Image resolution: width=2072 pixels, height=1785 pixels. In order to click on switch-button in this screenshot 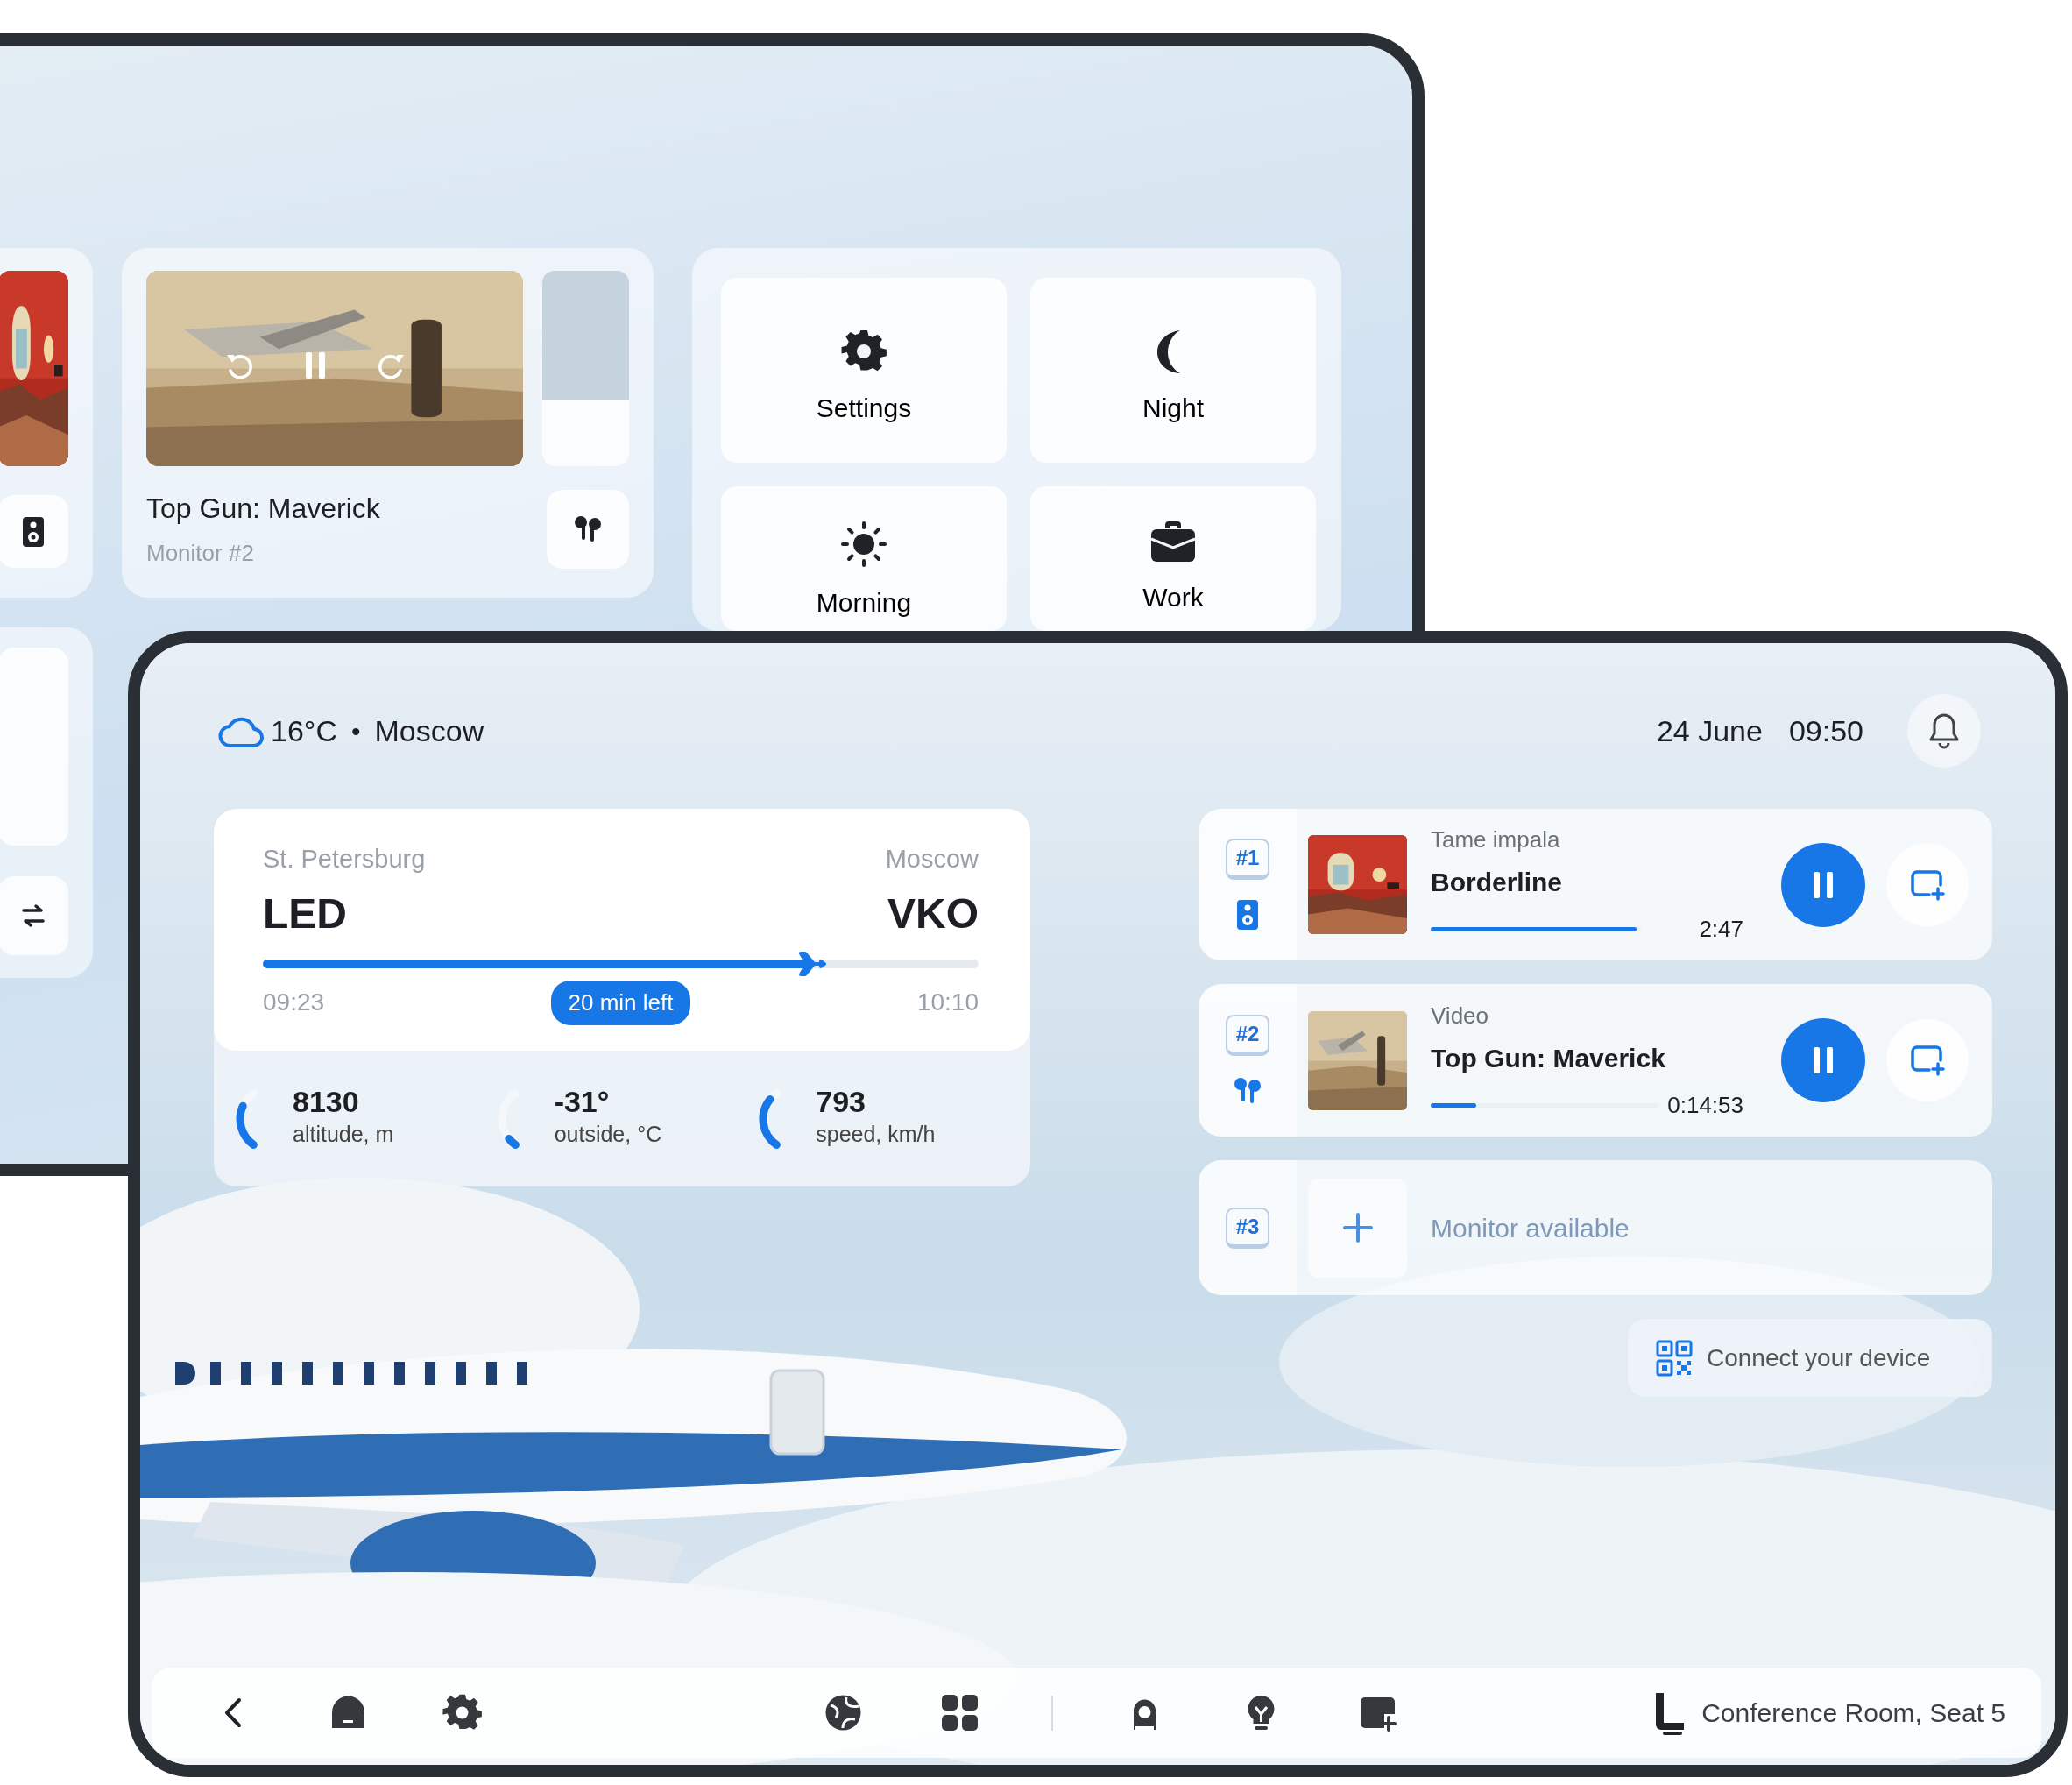, I will do `click(34, 915)`.